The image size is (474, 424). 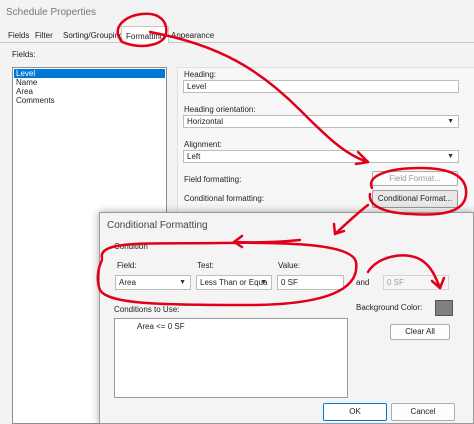 What do you see at coordinates (24, 54) in the screenshot?
I see `fields-label: Fields:` at bounding box center [24, 54].